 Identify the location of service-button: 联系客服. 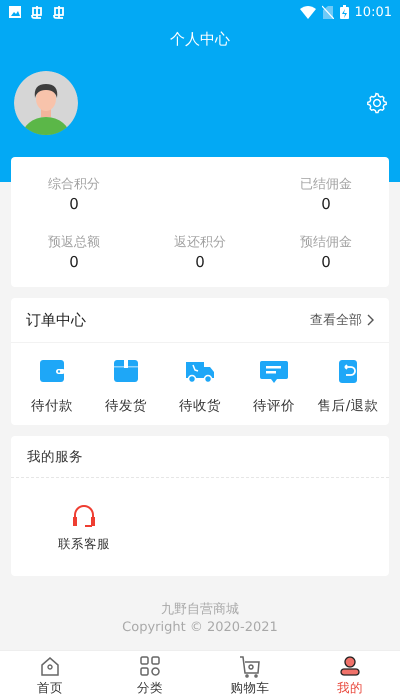
(84, 528).